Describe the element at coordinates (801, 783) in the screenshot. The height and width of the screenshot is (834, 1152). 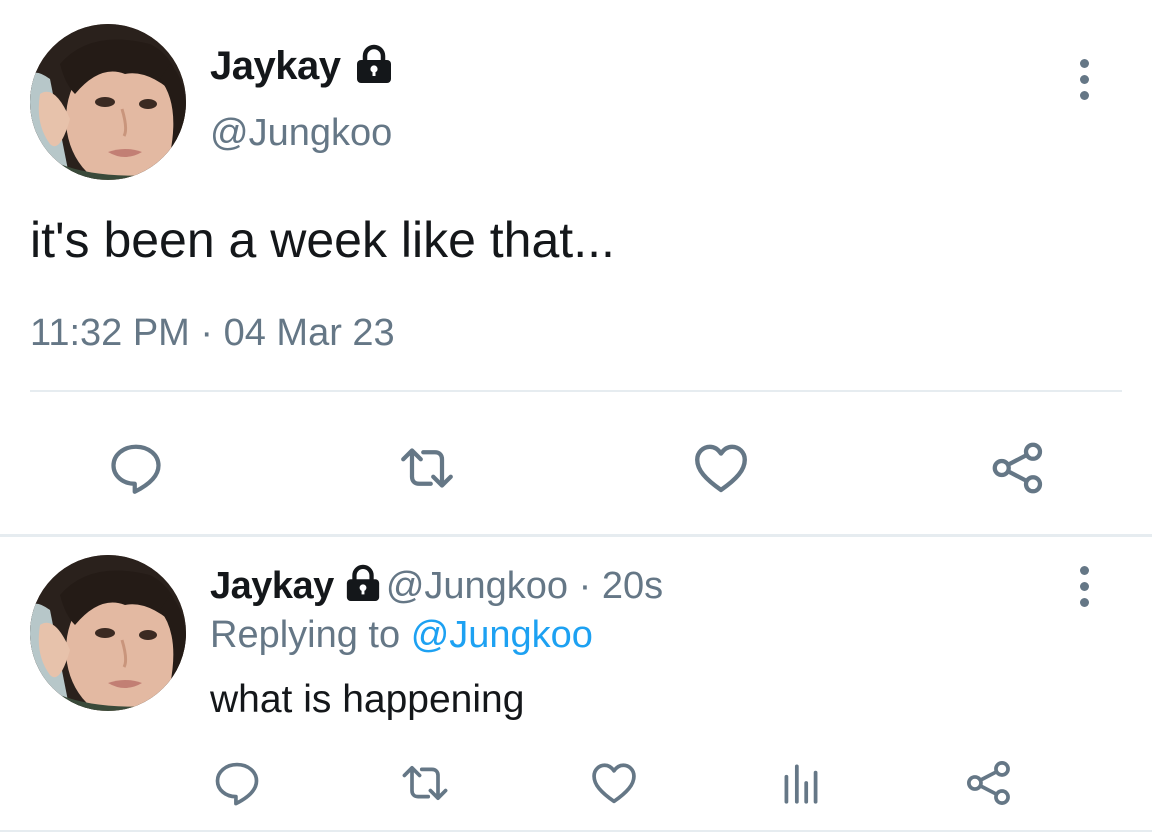
I see `analytics-icon` at that location.